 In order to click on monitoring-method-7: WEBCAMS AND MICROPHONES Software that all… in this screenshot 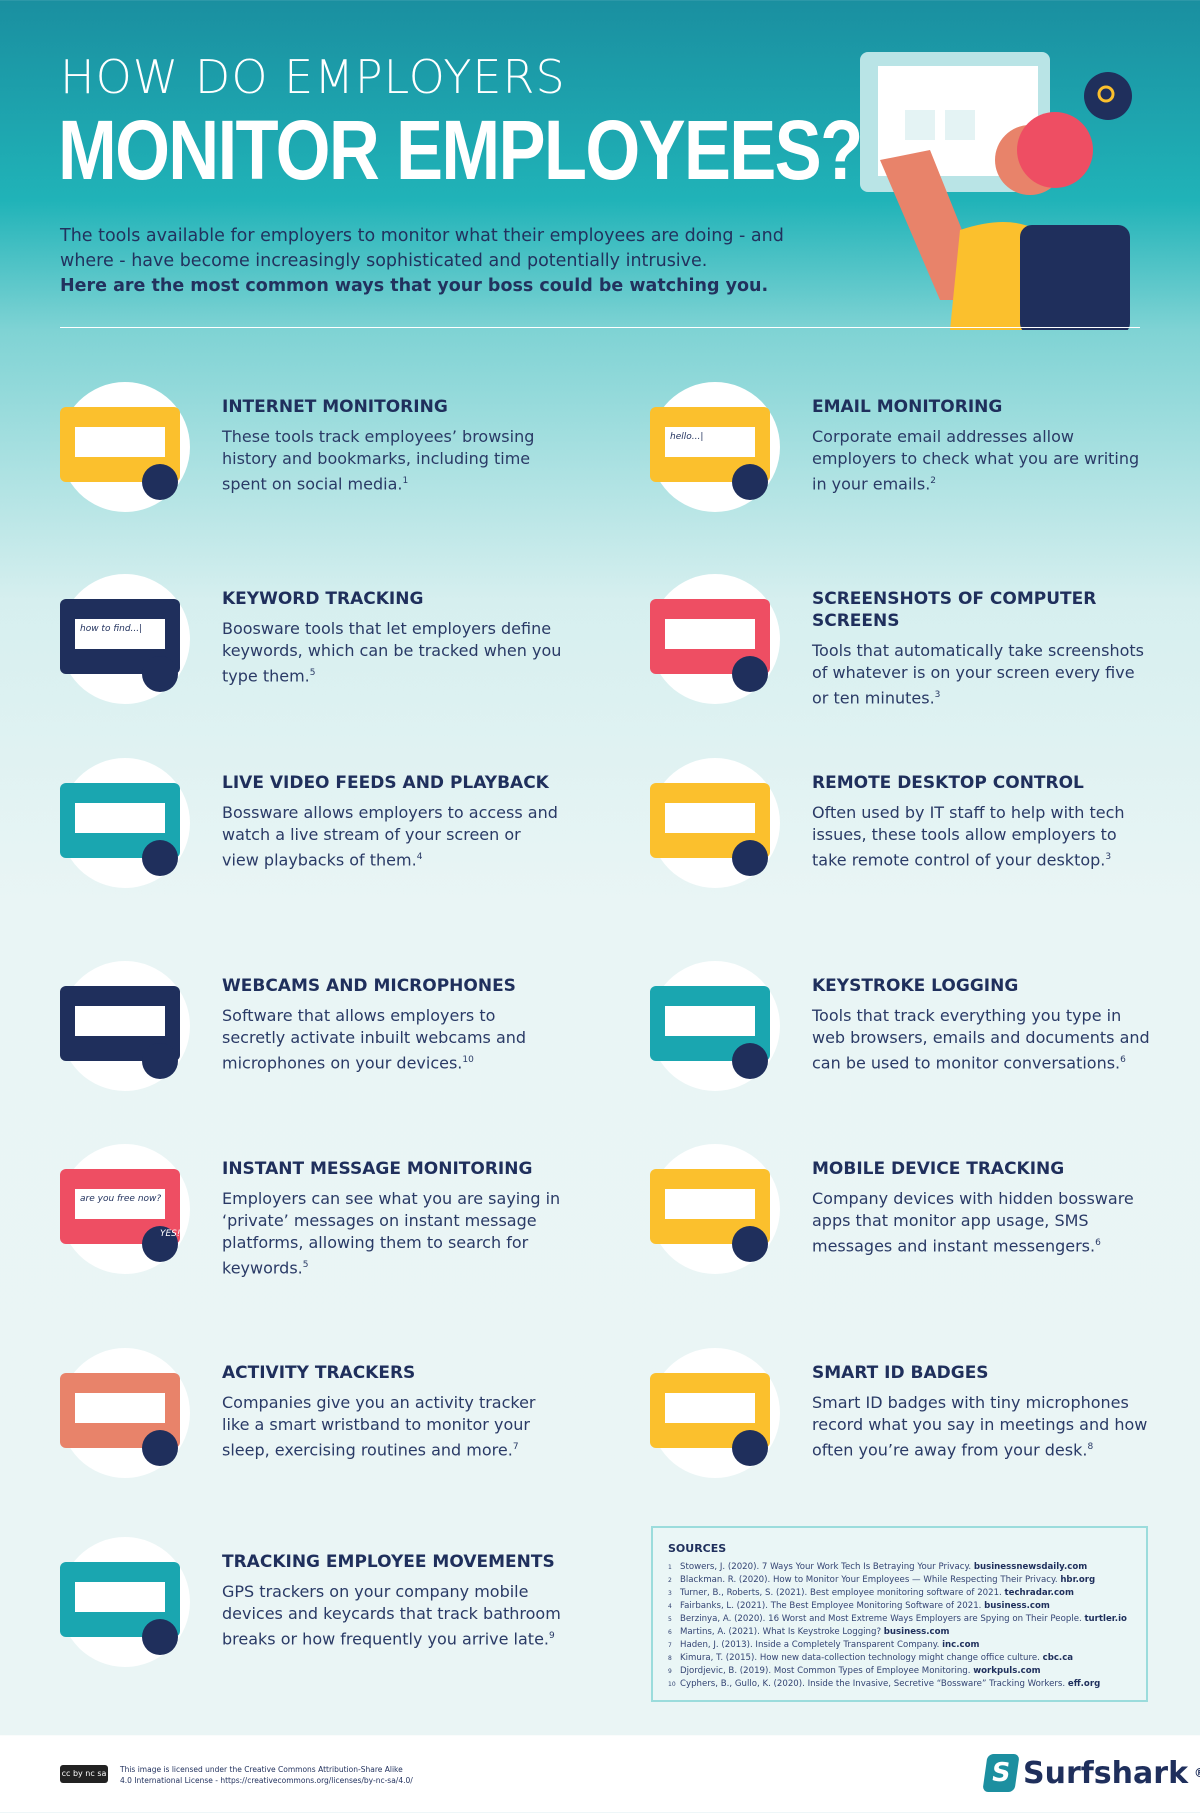, I will do `click(392, 1024)`.